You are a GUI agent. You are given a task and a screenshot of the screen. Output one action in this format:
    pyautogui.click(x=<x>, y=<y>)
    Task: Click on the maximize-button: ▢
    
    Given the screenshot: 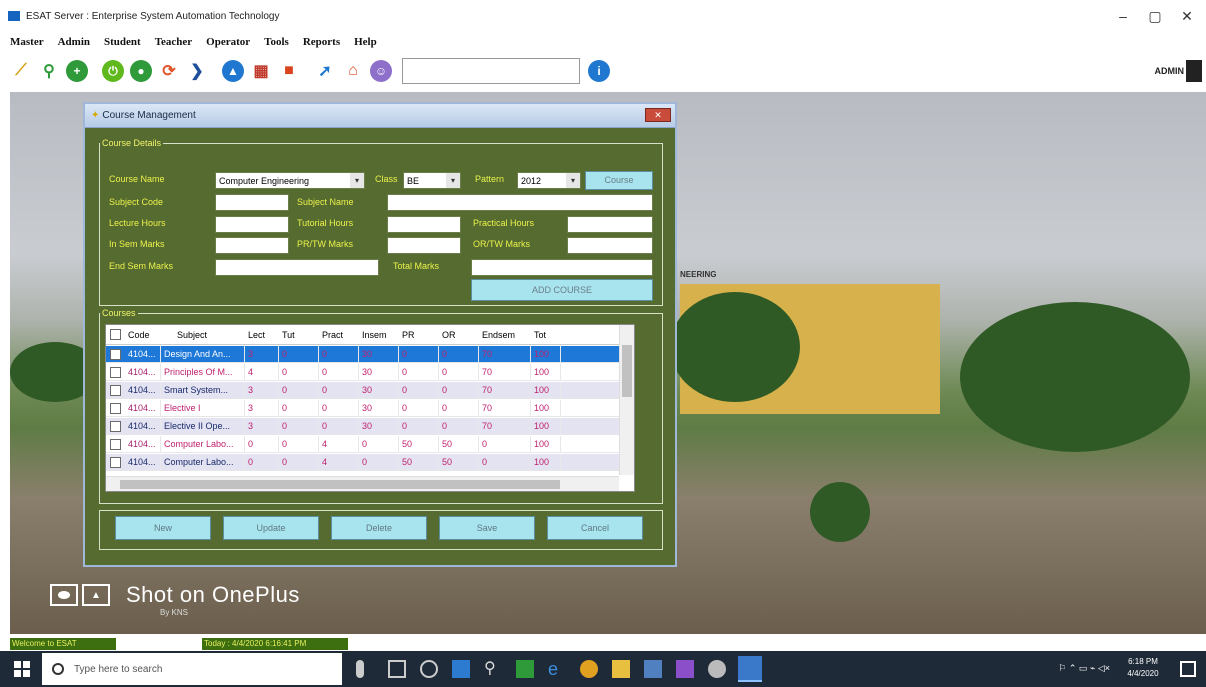 What is the action you would take?
    pyautogui.click(x=1155, y=16)
    